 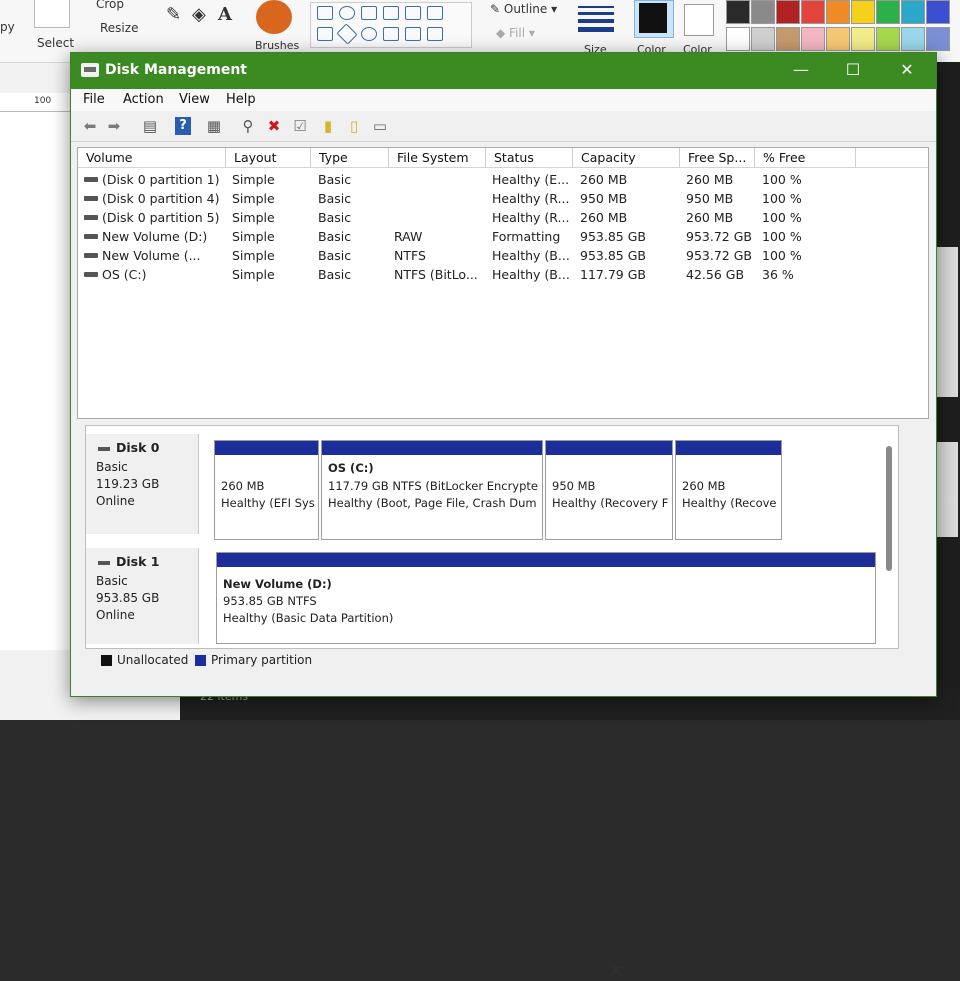 I want to click on disk-view-scrollbar, so click(x=889, y=508).